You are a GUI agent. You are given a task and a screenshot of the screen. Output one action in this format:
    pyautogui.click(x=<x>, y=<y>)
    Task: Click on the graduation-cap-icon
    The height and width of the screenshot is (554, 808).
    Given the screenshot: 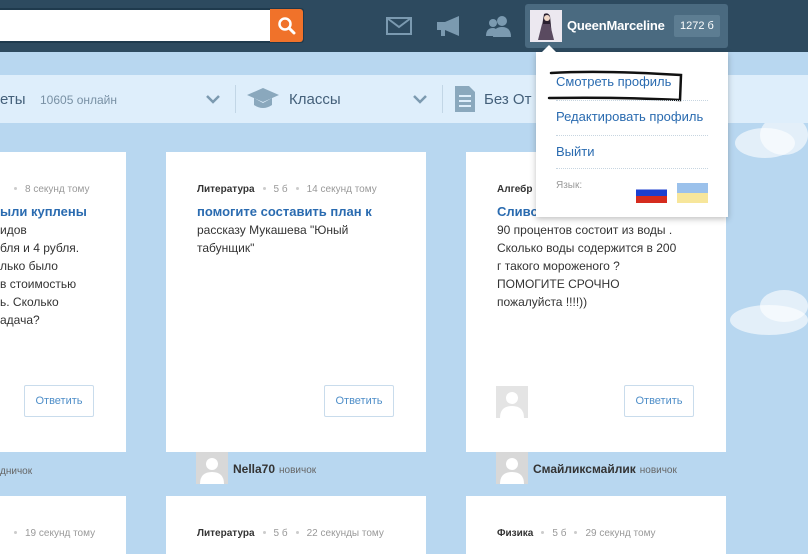 What is the action you would take?
    pyautogui.click(x=263, y=98)
    